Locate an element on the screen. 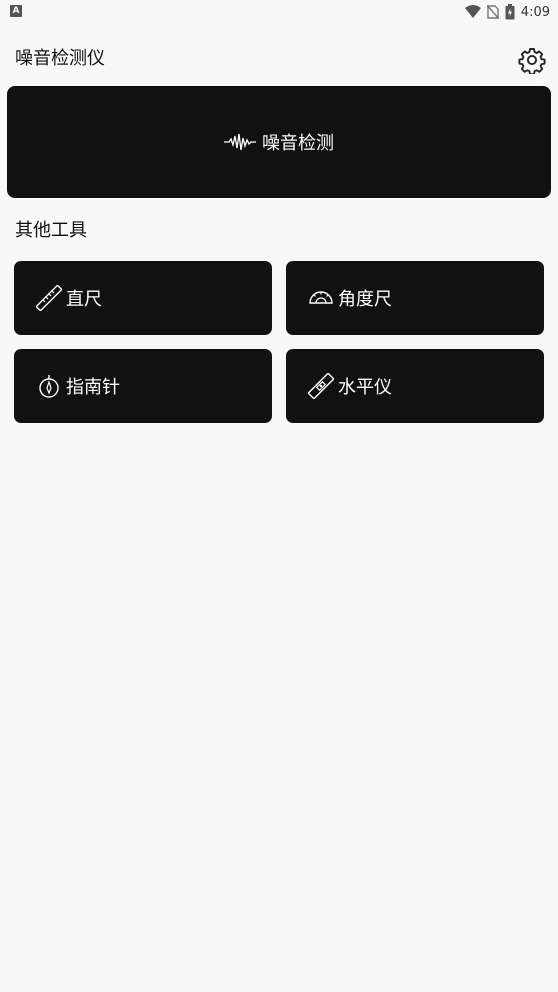  noise-detect-button: 噪音检测 is located at coordinates (279, 142).